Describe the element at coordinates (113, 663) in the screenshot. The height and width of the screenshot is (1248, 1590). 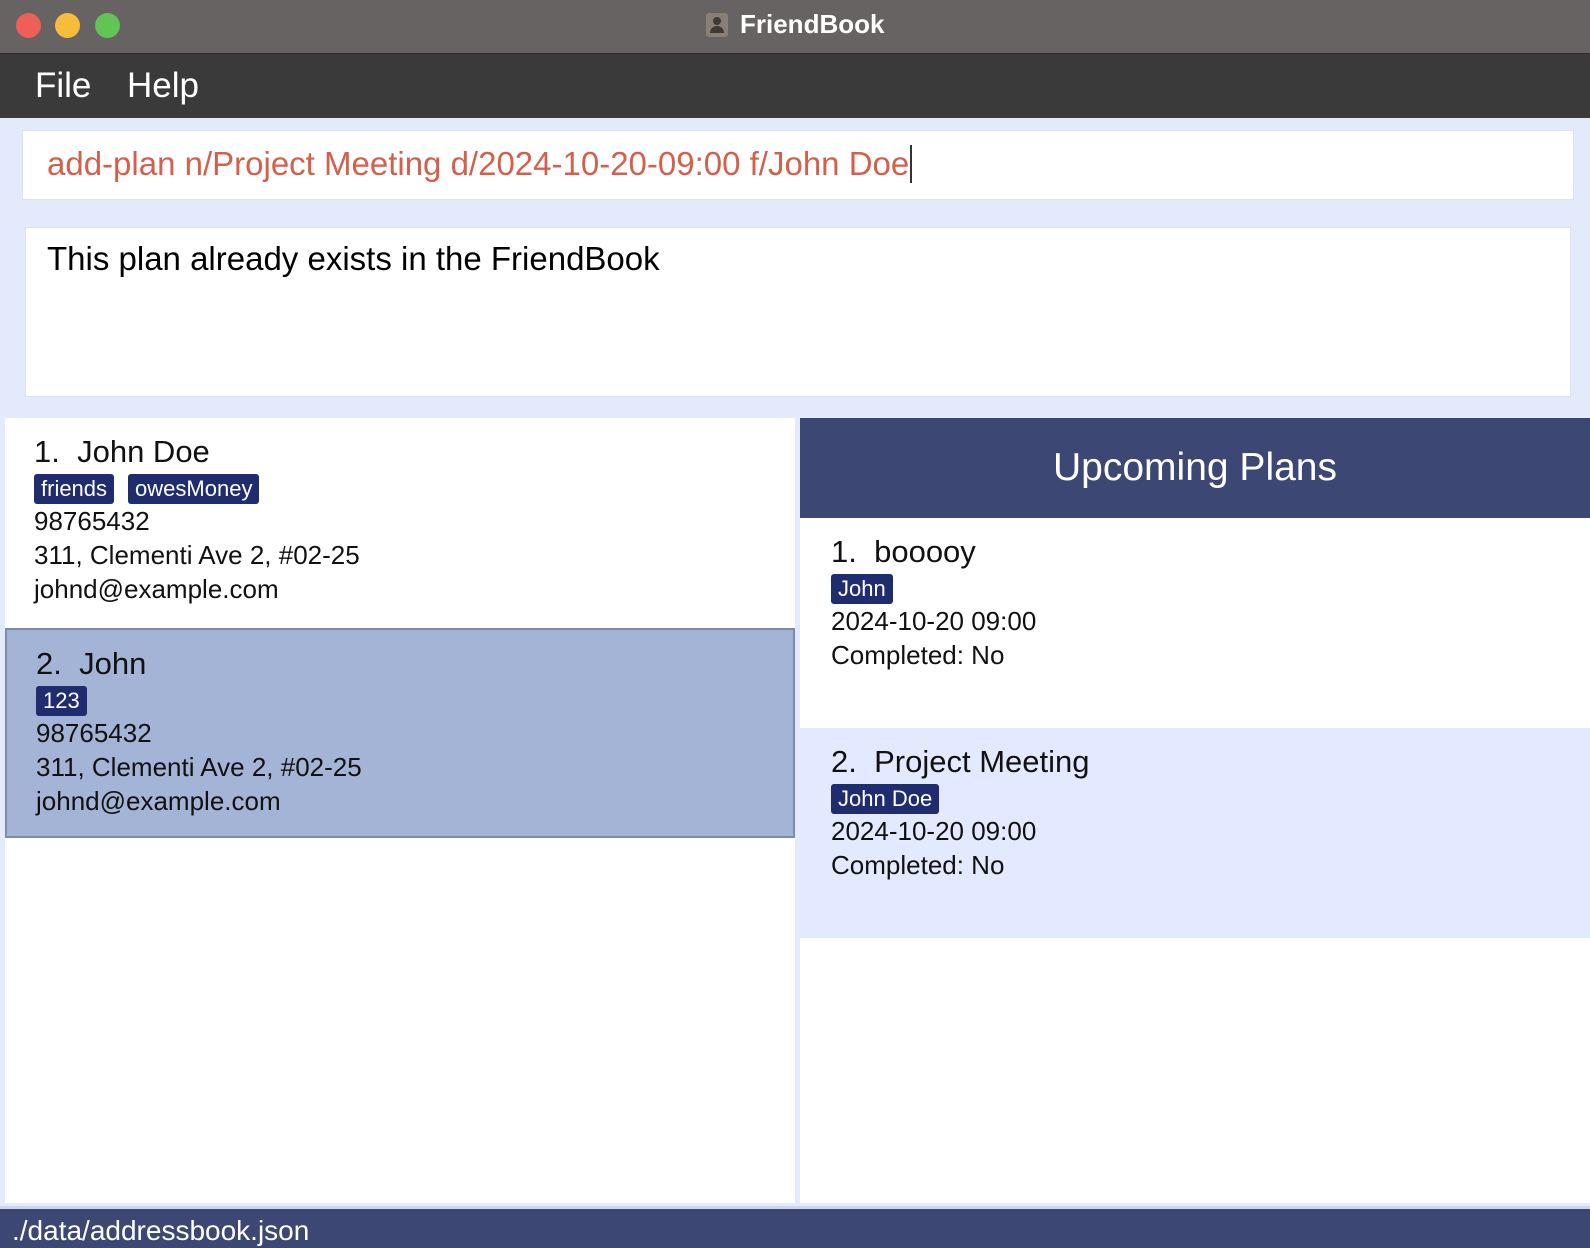
I see `person-name: John` at that location.